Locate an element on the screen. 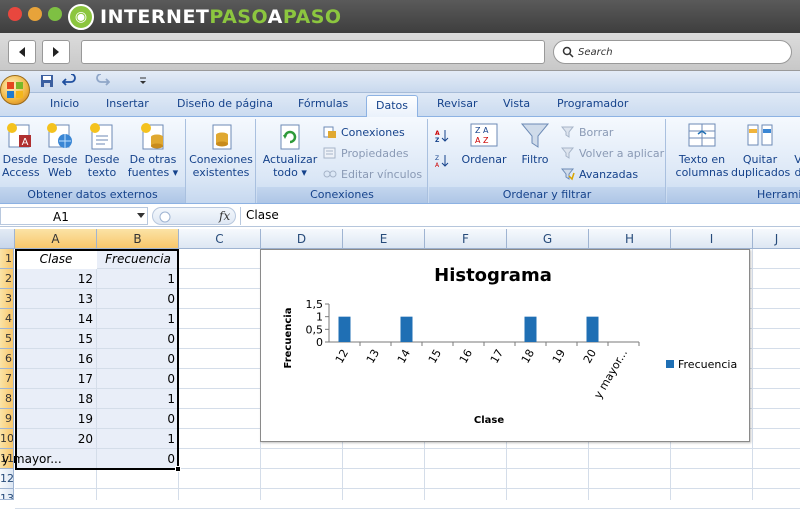 This screenshot has width=800, height=509. column-header-g: G is located at coordinates (548, 239).